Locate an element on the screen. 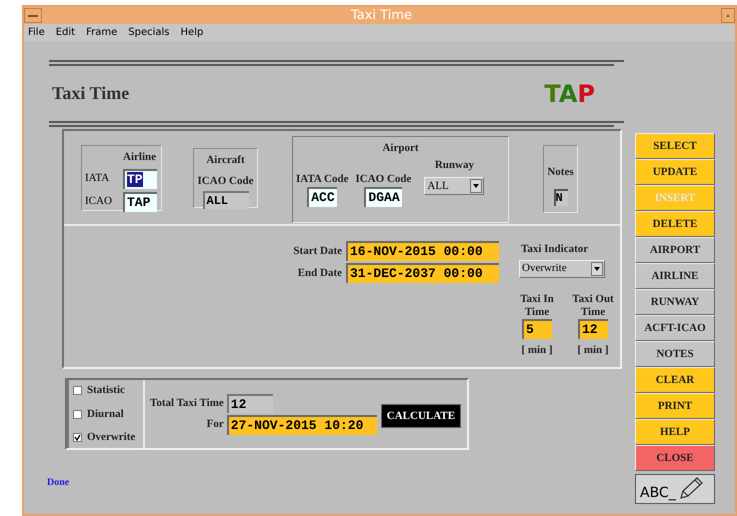  toolbar-button: SELECT is located at coordinates (675, 146).